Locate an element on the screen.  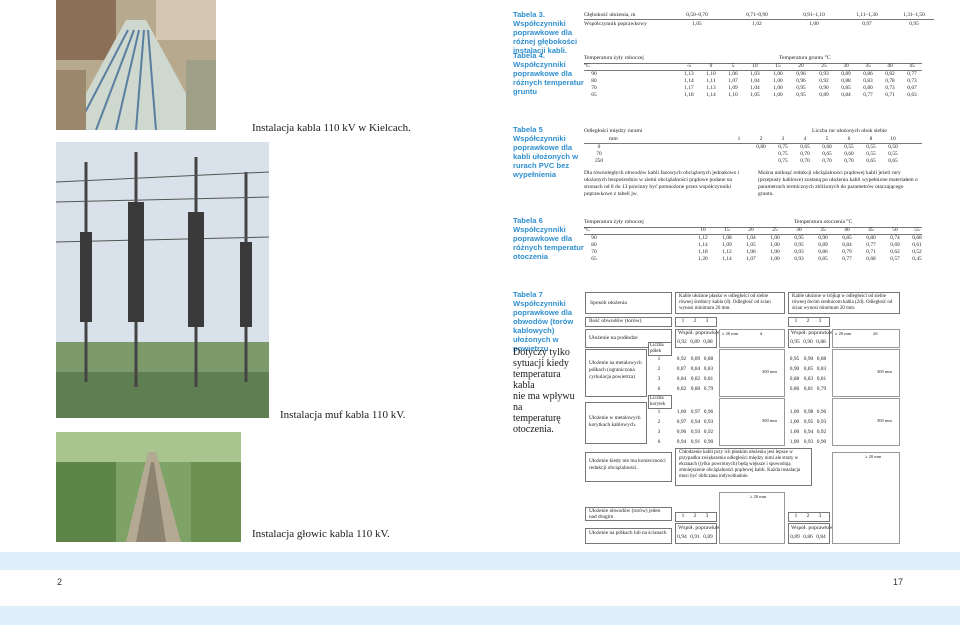
photo1-caption: Instalacja kabla 110 kV w Kielcach. is located at coordinates (331, 128).